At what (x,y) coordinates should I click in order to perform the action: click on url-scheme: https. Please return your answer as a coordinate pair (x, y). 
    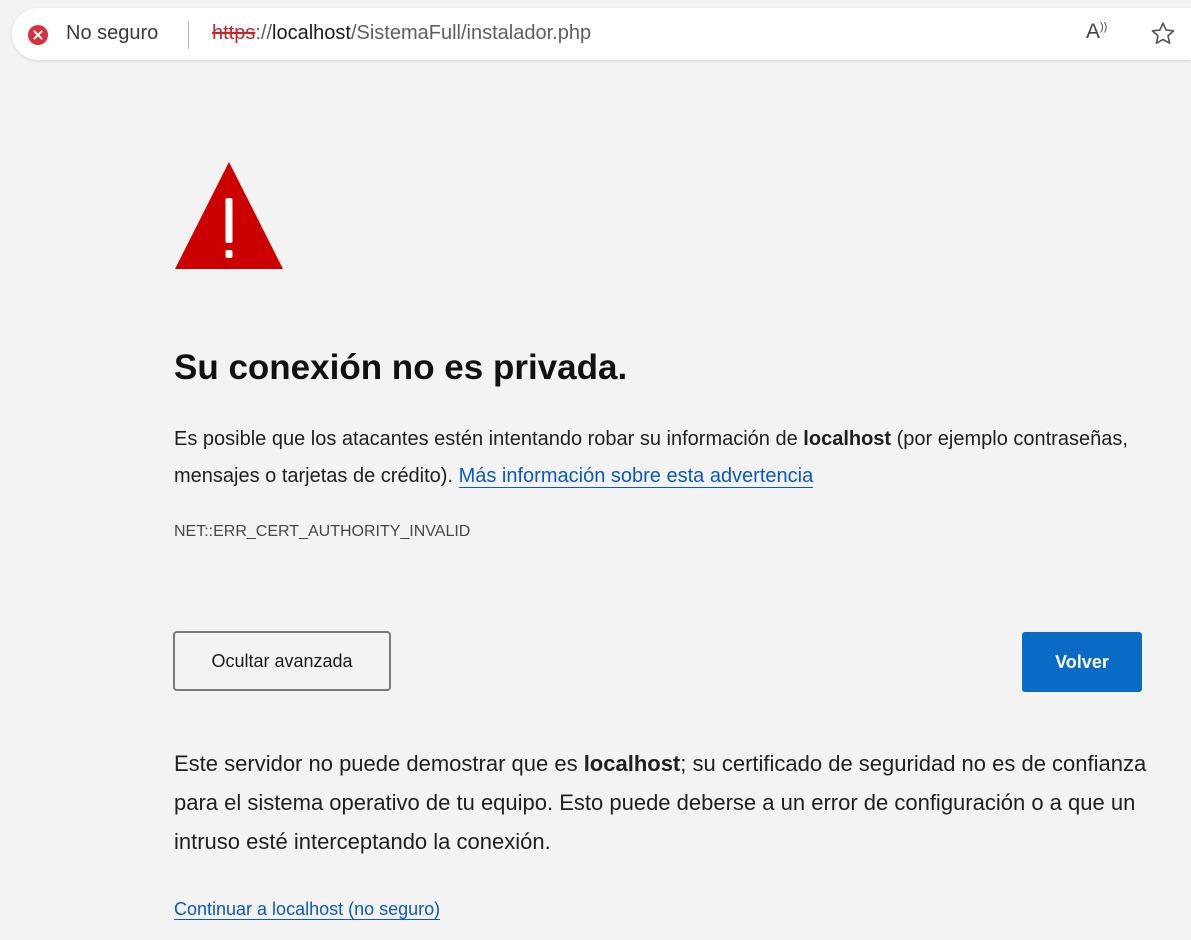
    Looking at the image, I should click on (234, 33).